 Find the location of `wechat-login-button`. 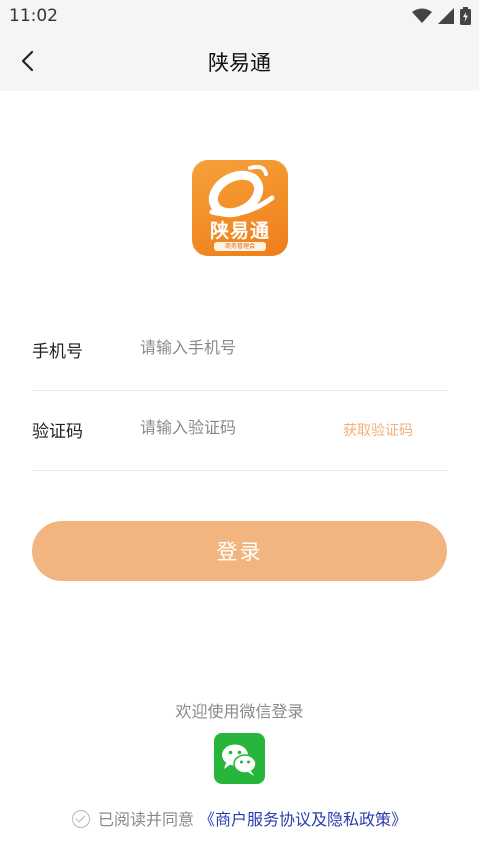

wechat-login-button is located at coordinates (239, 758).